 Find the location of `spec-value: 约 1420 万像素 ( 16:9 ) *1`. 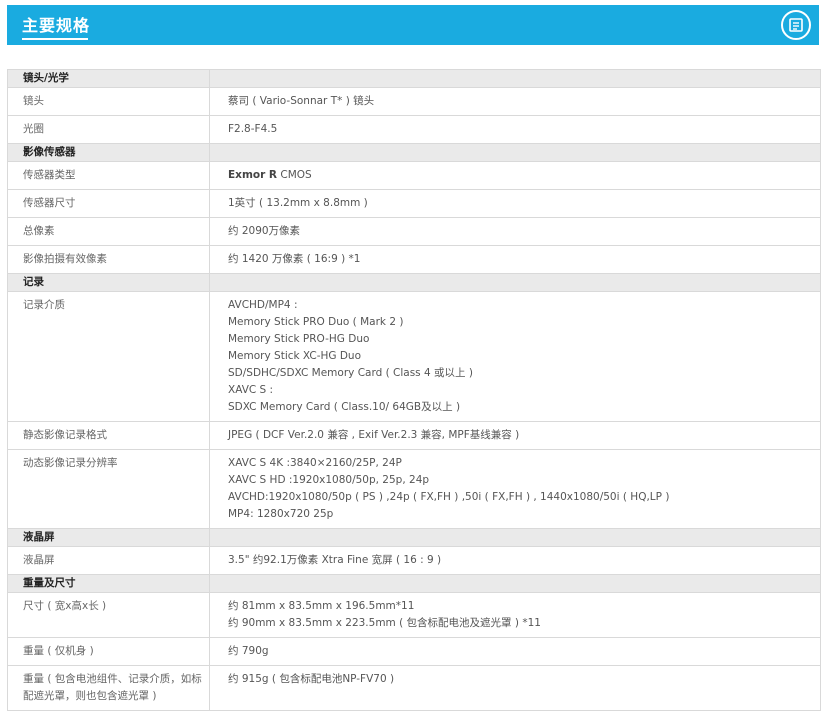

spec-value: 约 1420 万像素 ( 16:9 ) *1 is located at coordinates (515, 259).